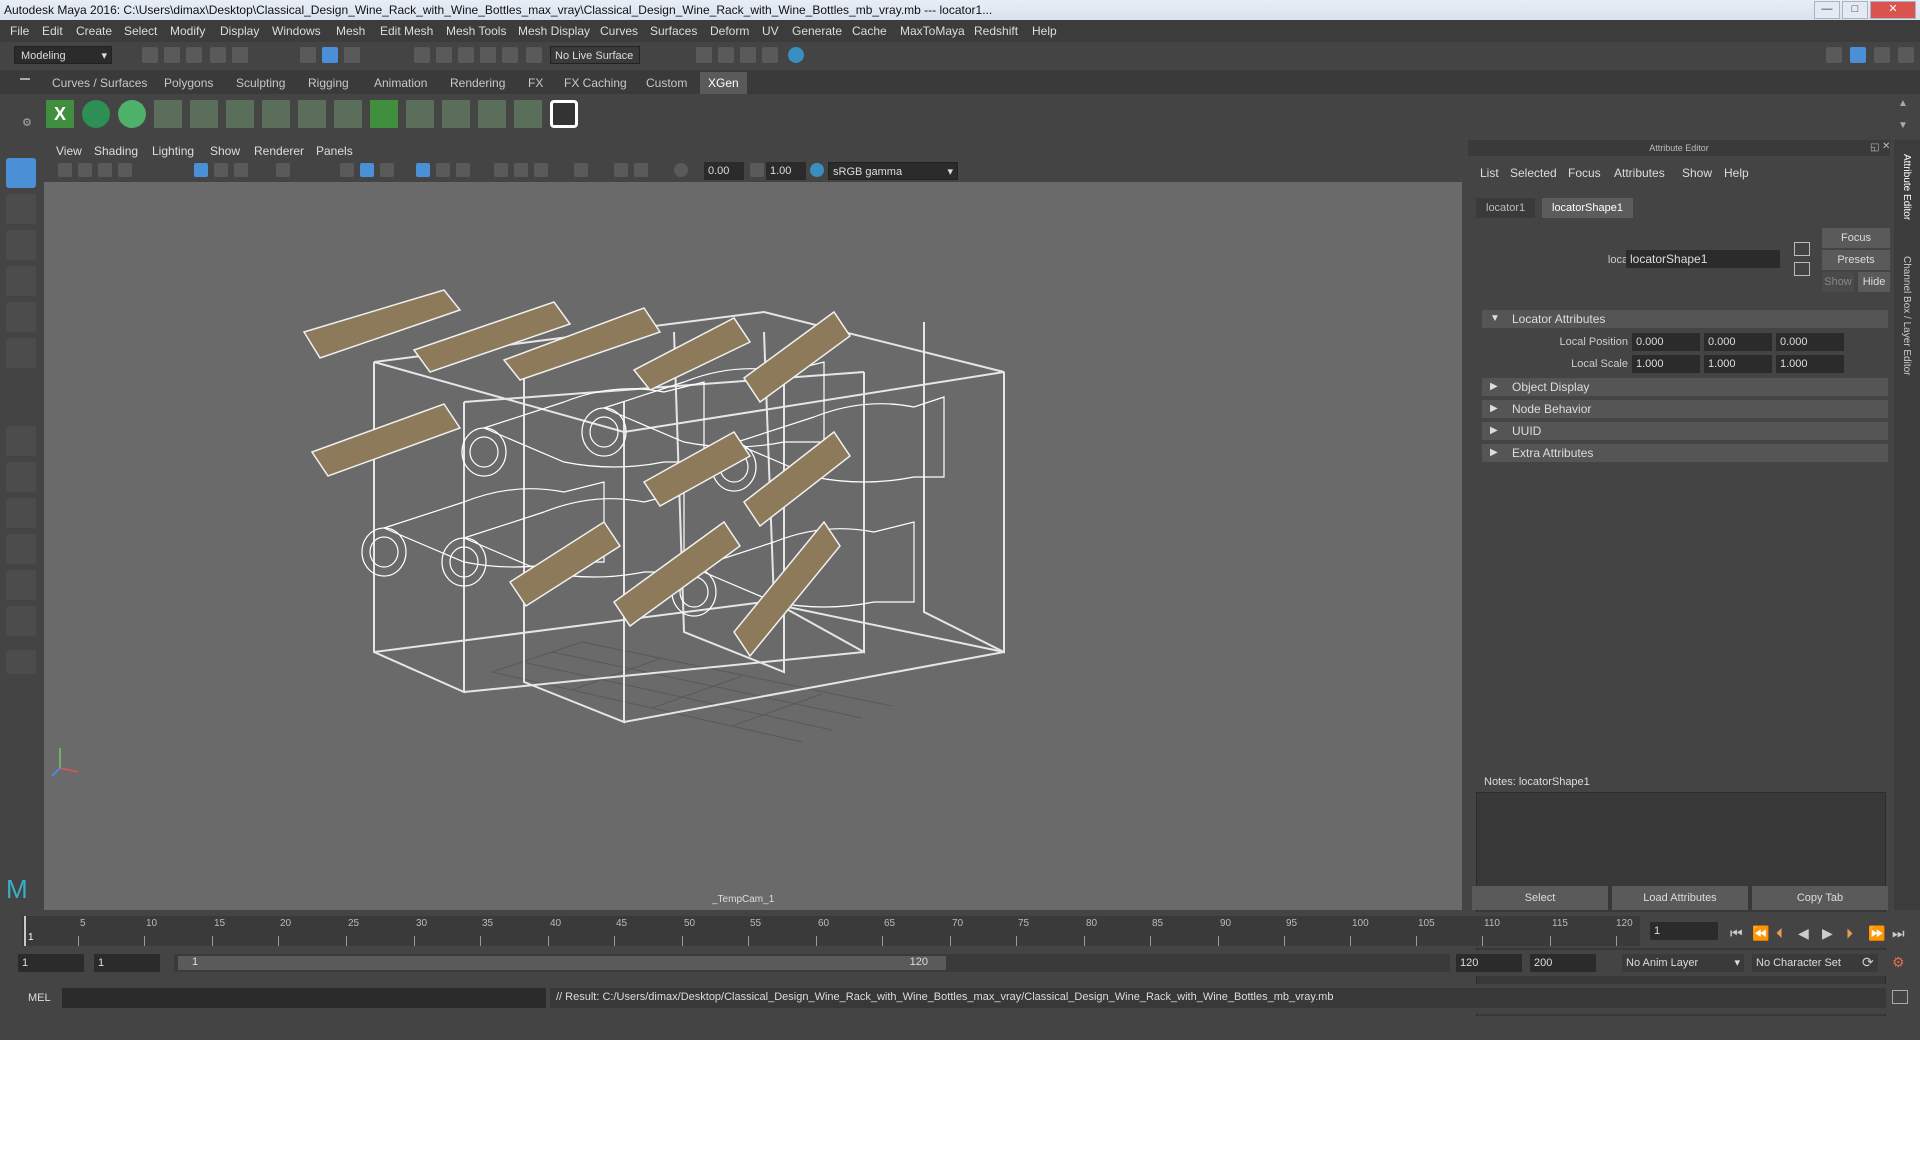 Image resolution: width=1920 pixels, height=1158 pixels. What do you see at coordinates (96, 114) in the screenshot?
I see `xgen-description-icon` at bounding box center [96, 114].